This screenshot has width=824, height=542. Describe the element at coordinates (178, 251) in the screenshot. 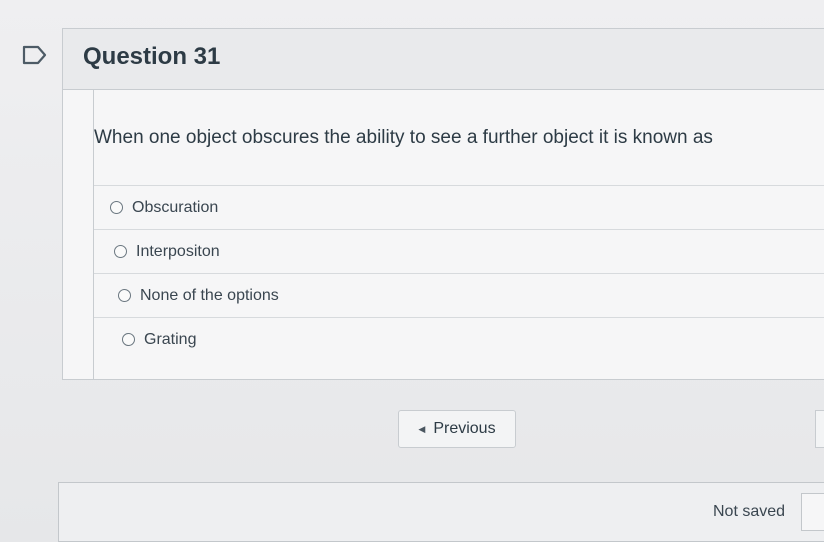

I see `answer-label: Interpositon` at that location.